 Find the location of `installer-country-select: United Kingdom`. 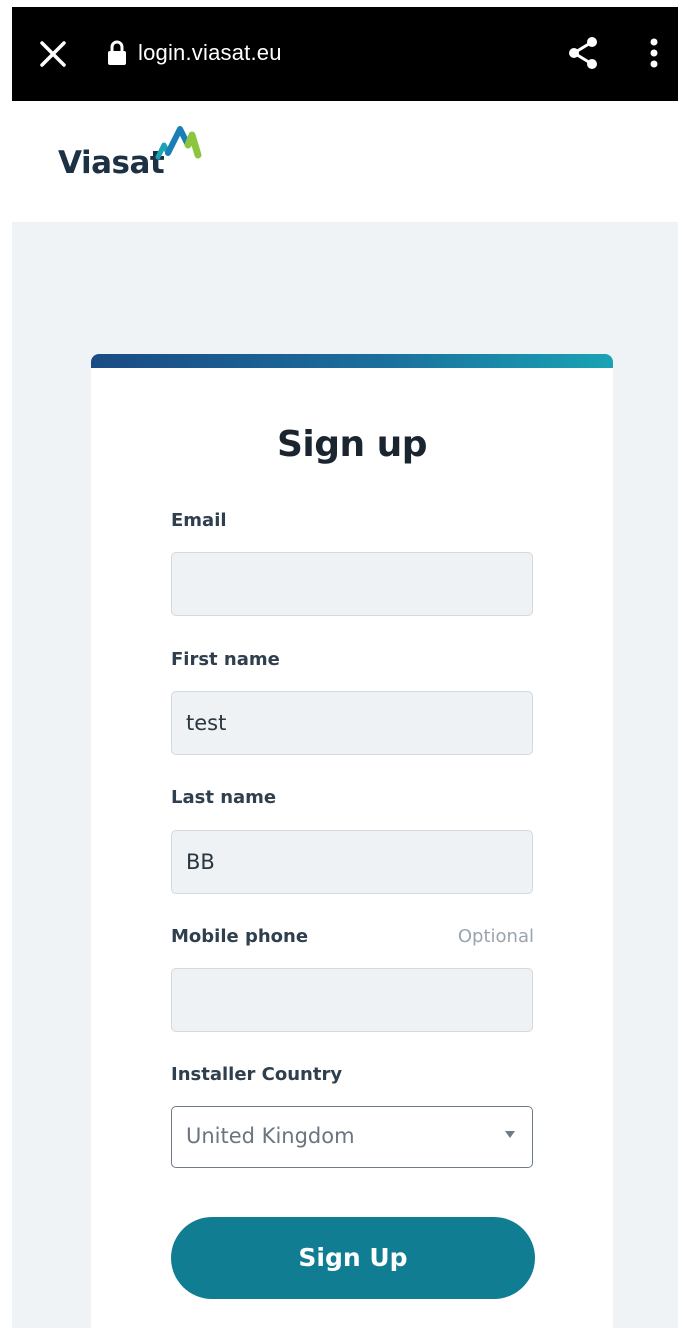

installer-country-select: United Kingdom is located at coordinates (352, 1137).